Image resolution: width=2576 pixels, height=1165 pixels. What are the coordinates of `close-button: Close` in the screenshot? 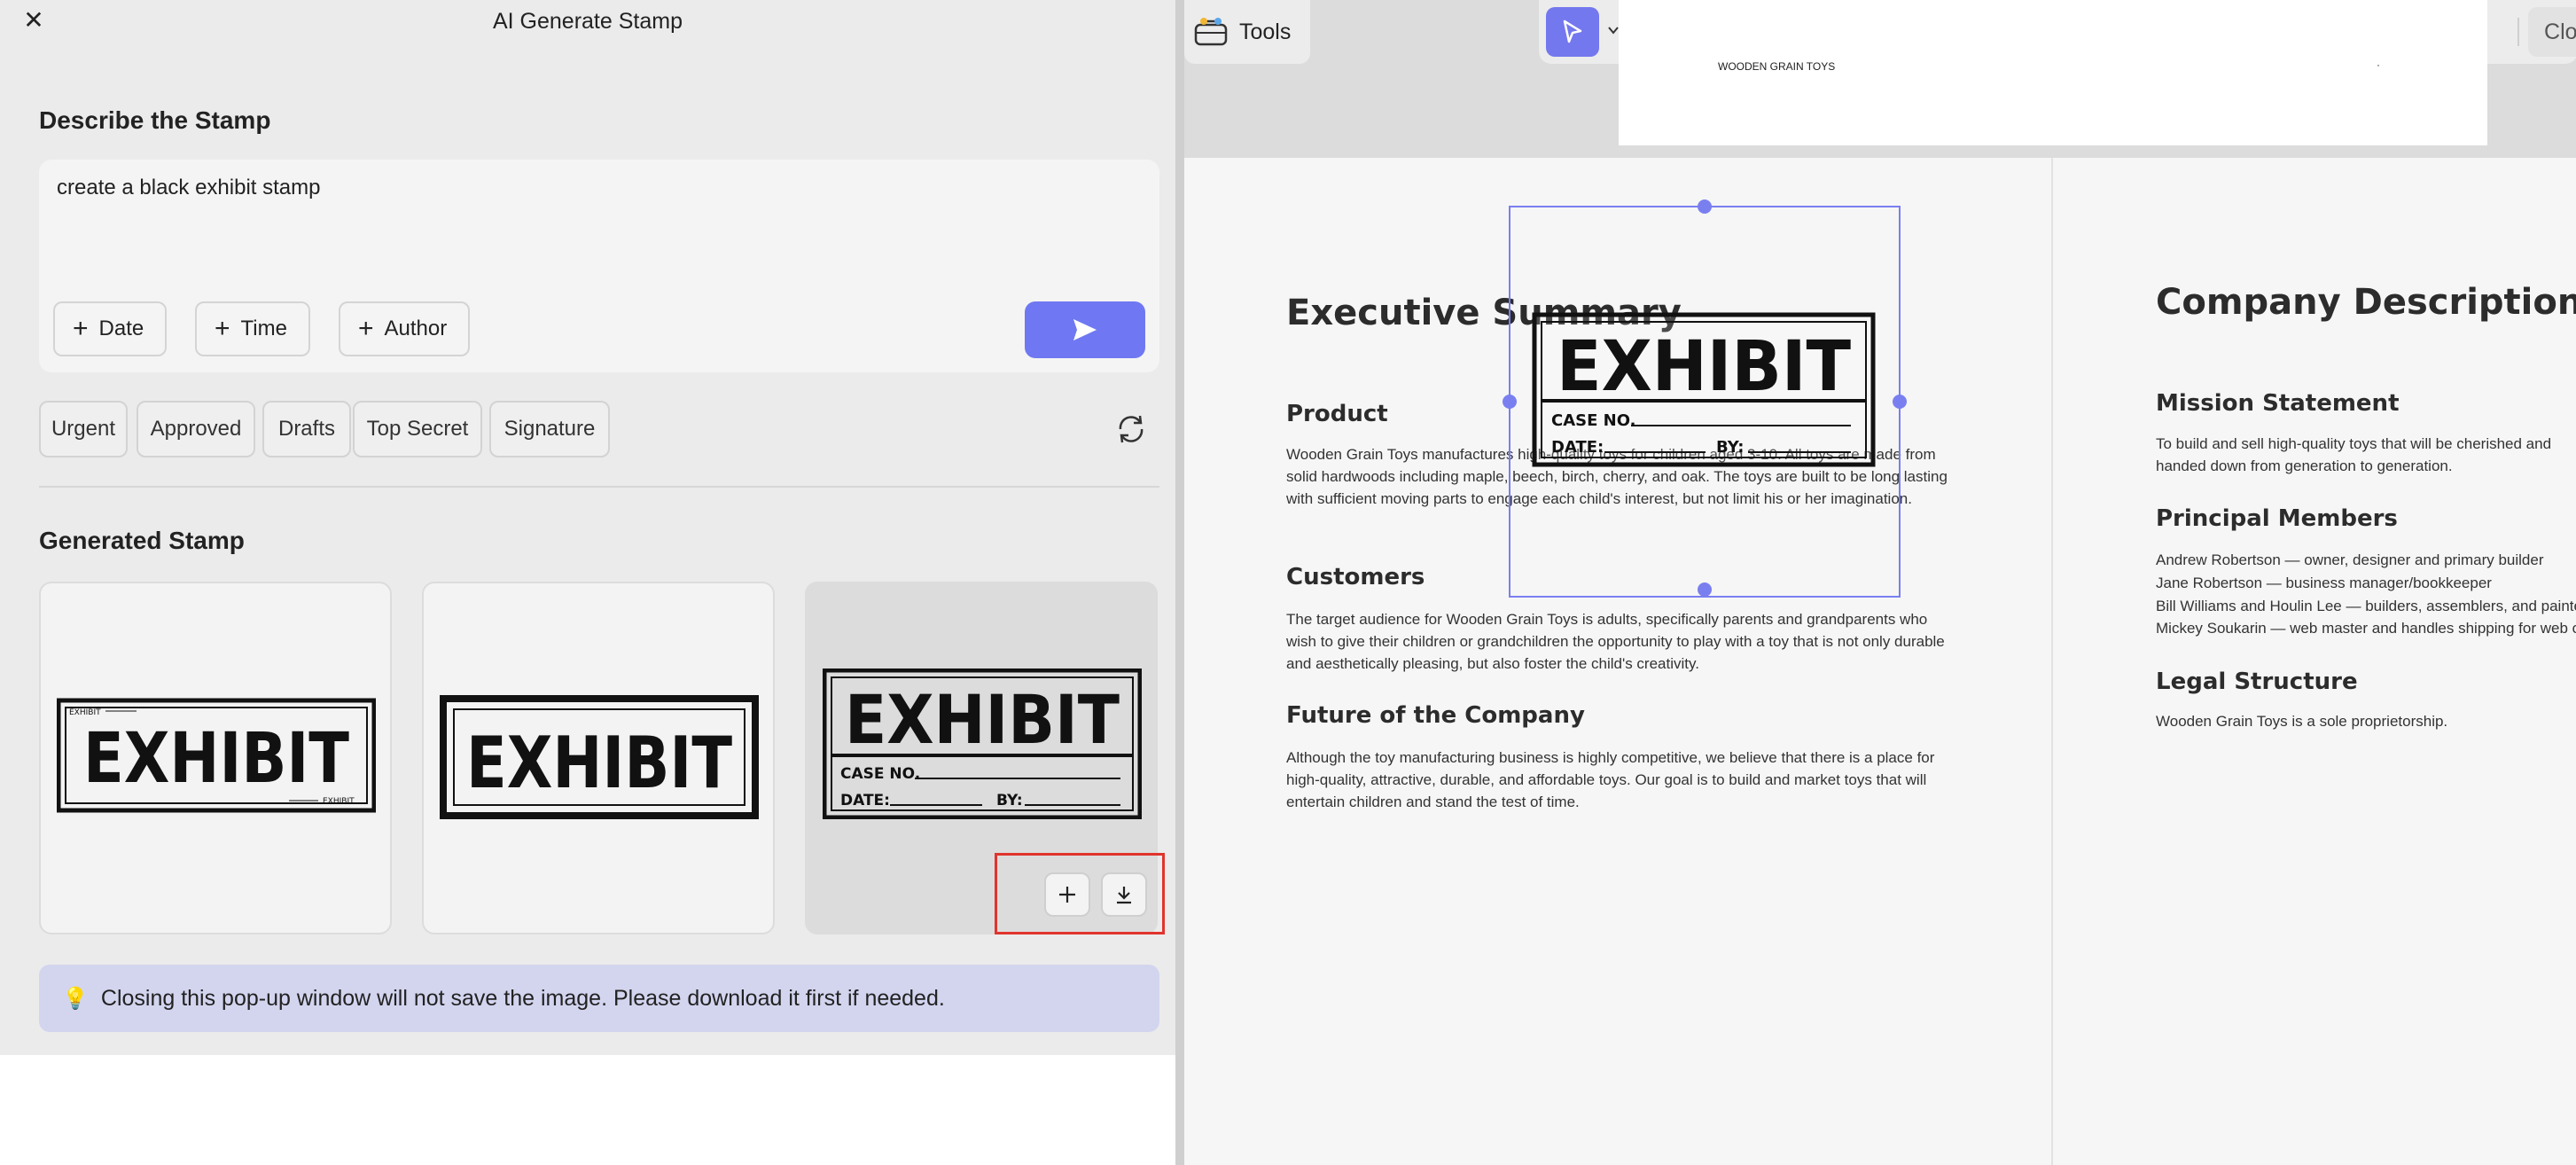 It's located at (2552, 32).